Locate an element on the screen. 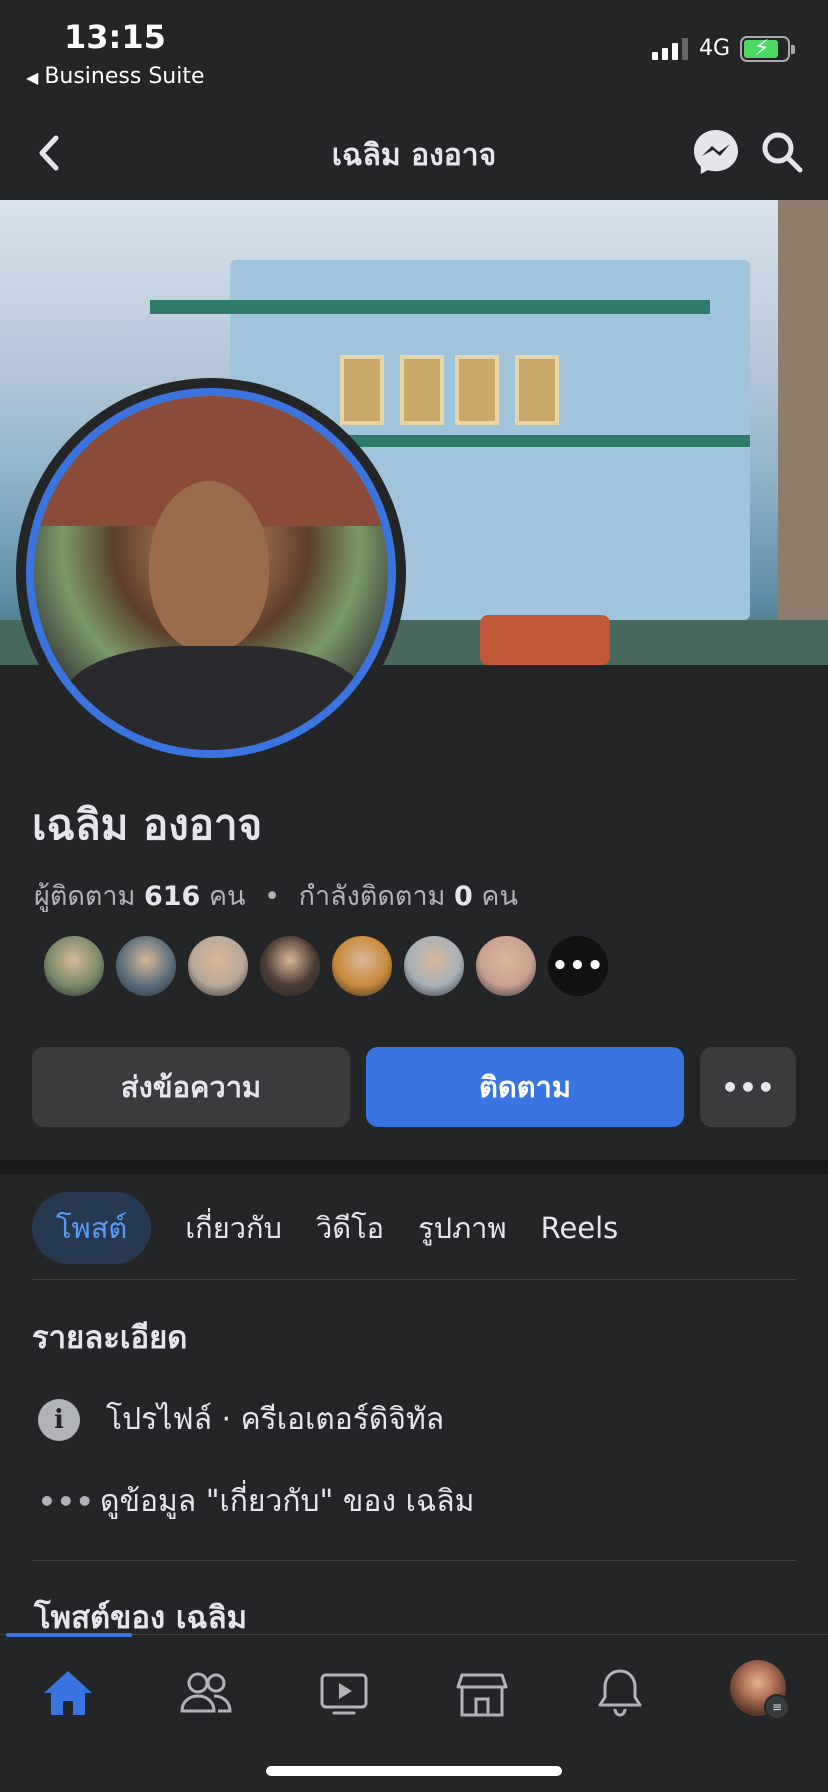 This screenshot has width=828, height=1792. followers-label: ผู้ติดตาม is located at coordinates (85, 896).